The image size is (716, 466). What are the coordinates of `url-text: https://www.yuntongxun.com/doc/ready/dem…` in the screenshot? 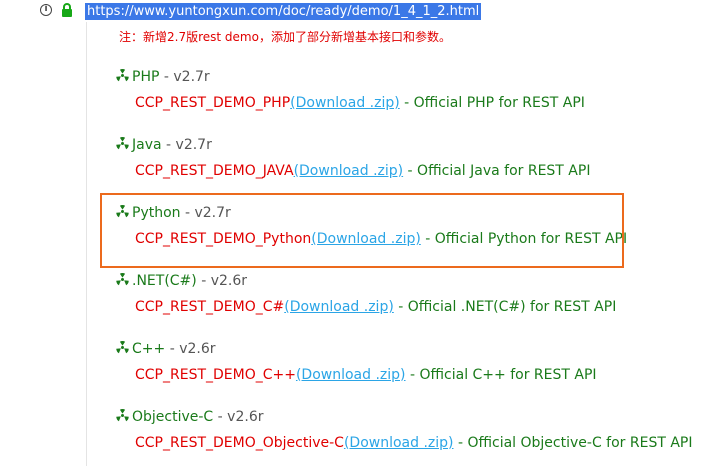 It's located at (283, 11).